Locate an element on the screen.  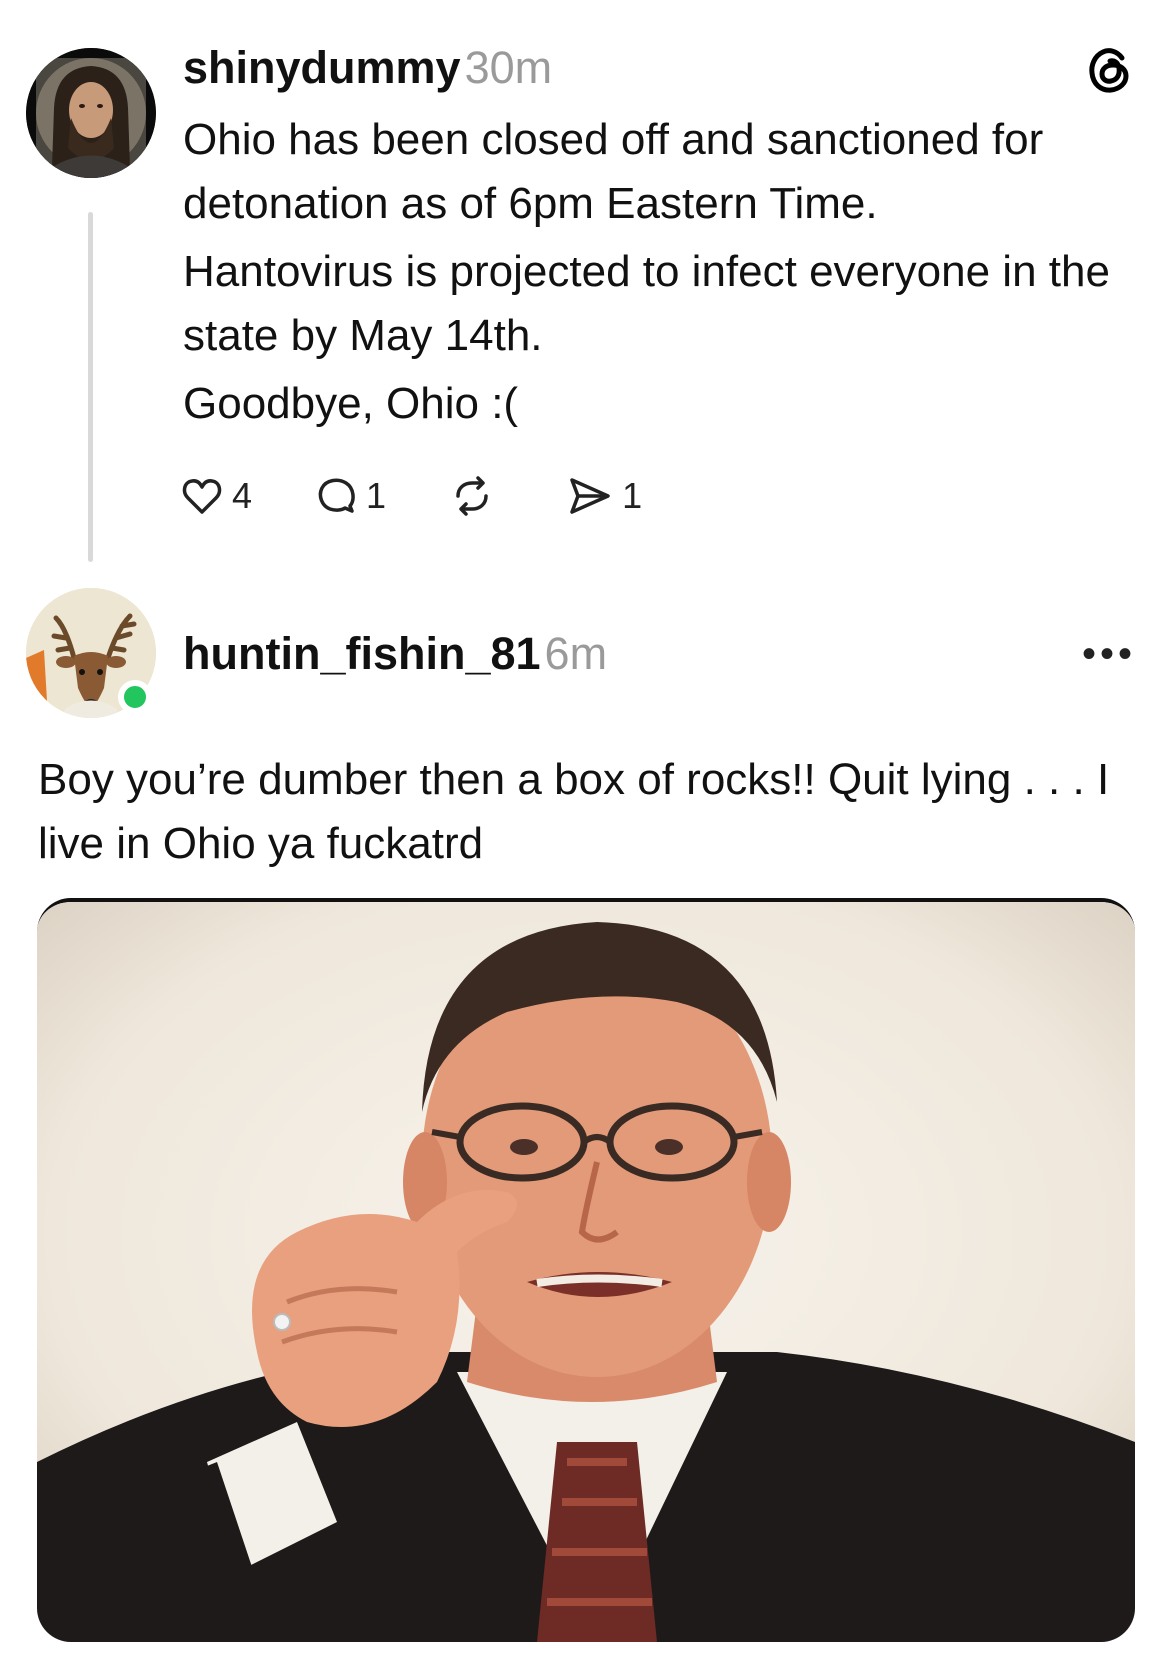
share-count: 1 is located at coordinates (632, 495).